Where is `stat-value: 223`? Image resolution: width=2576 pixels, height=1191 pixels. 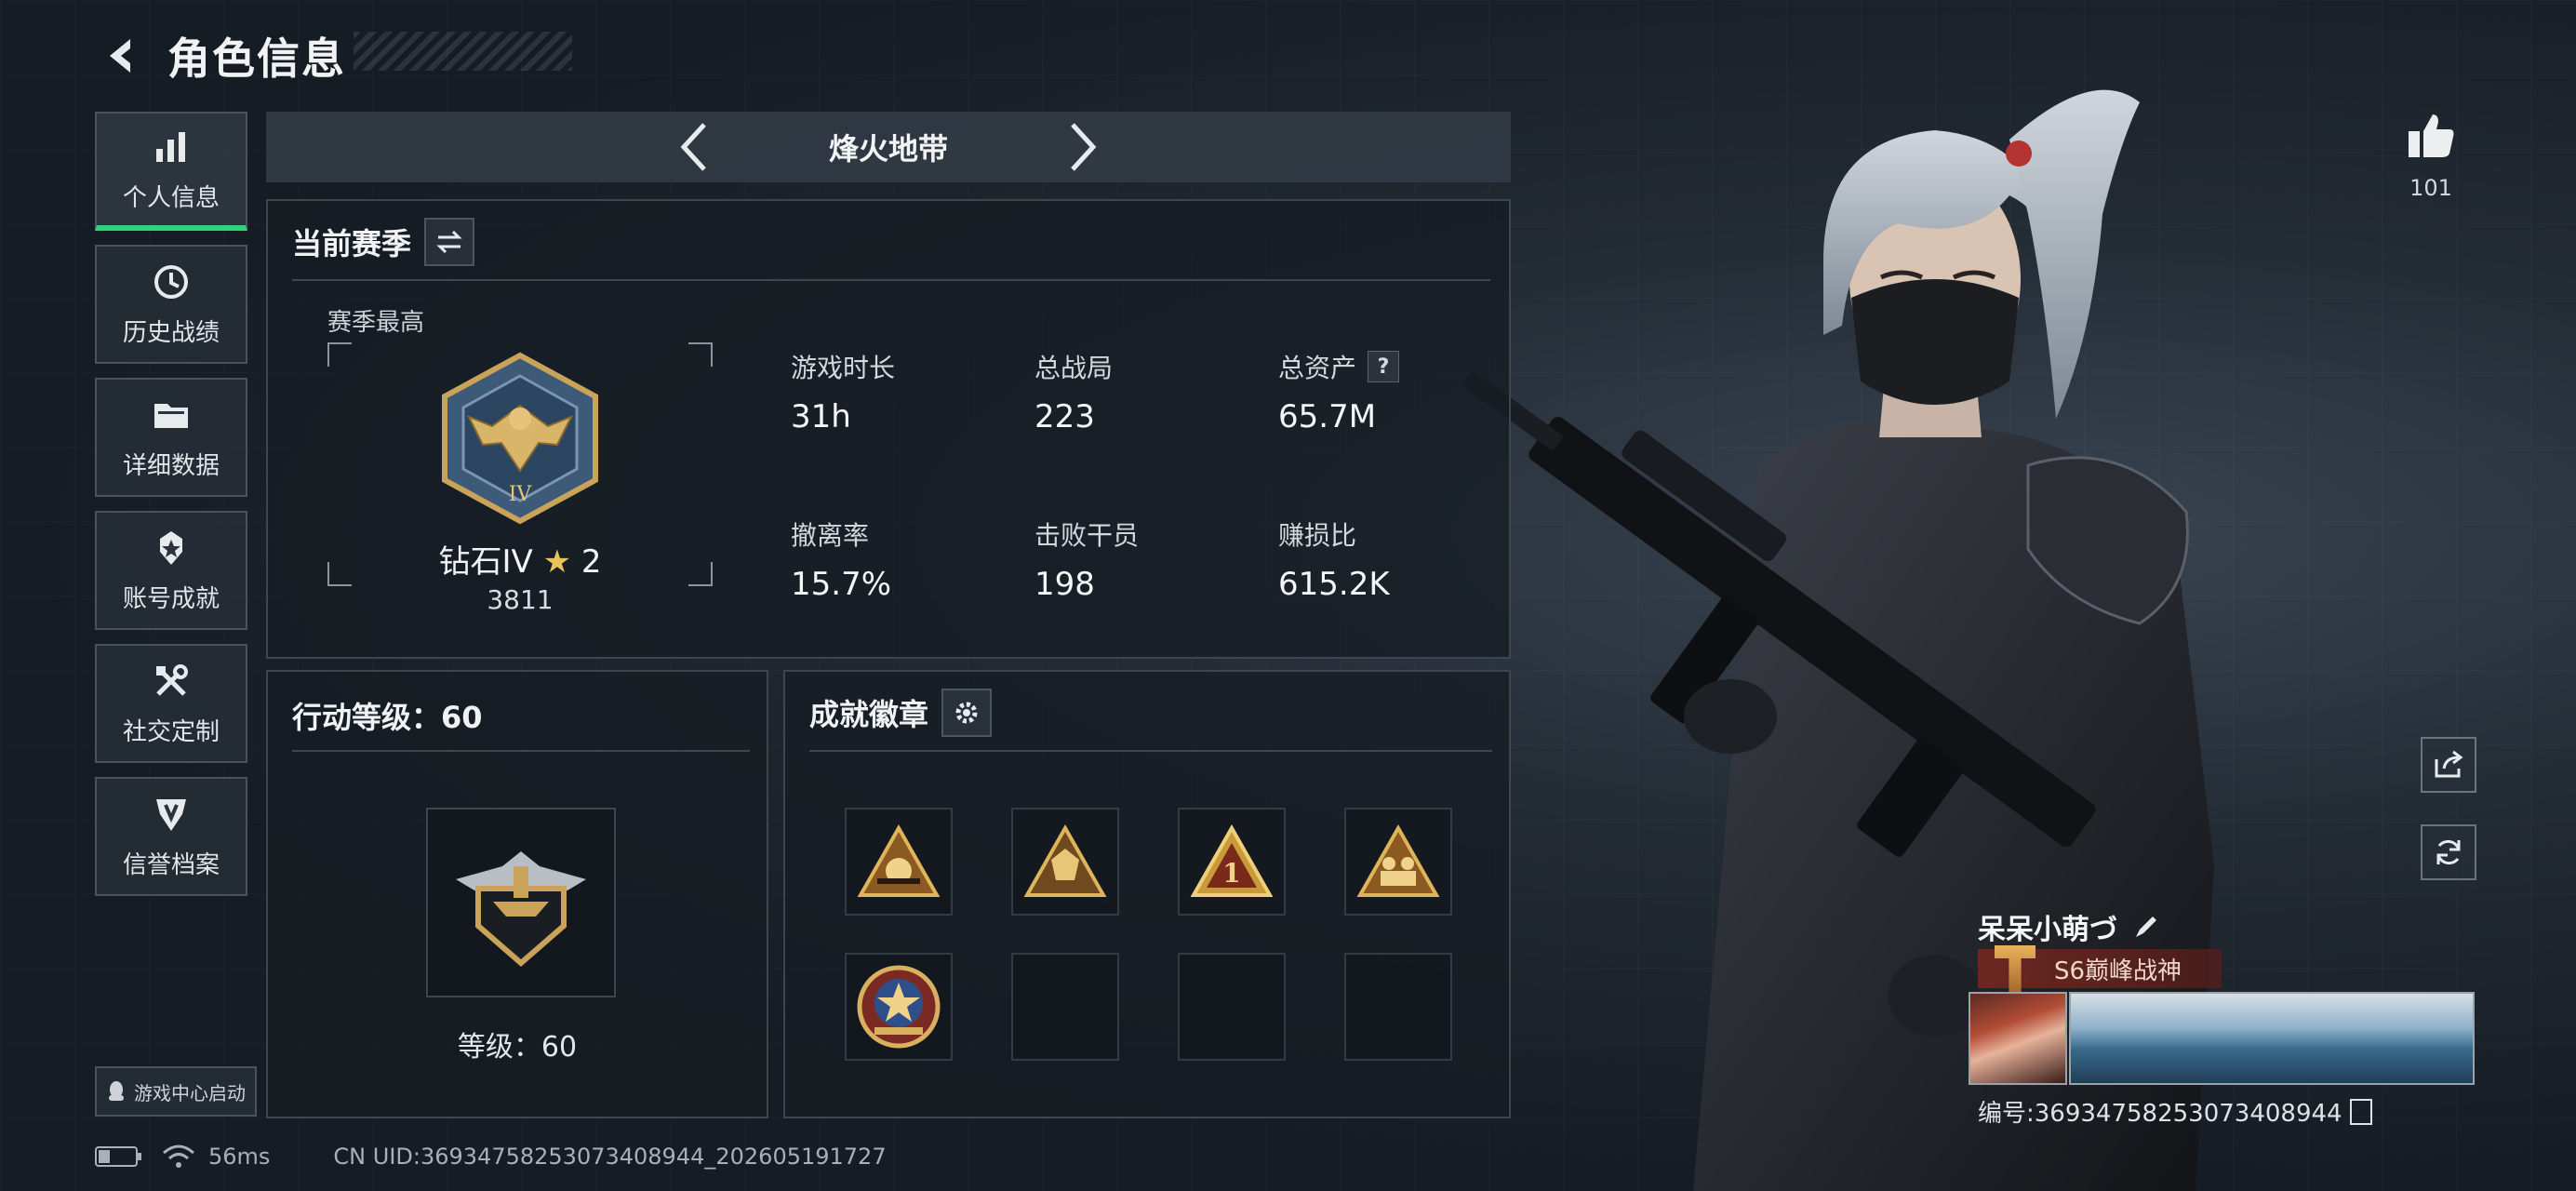
stat-value: 223 is located at coordinates (1064, 416).